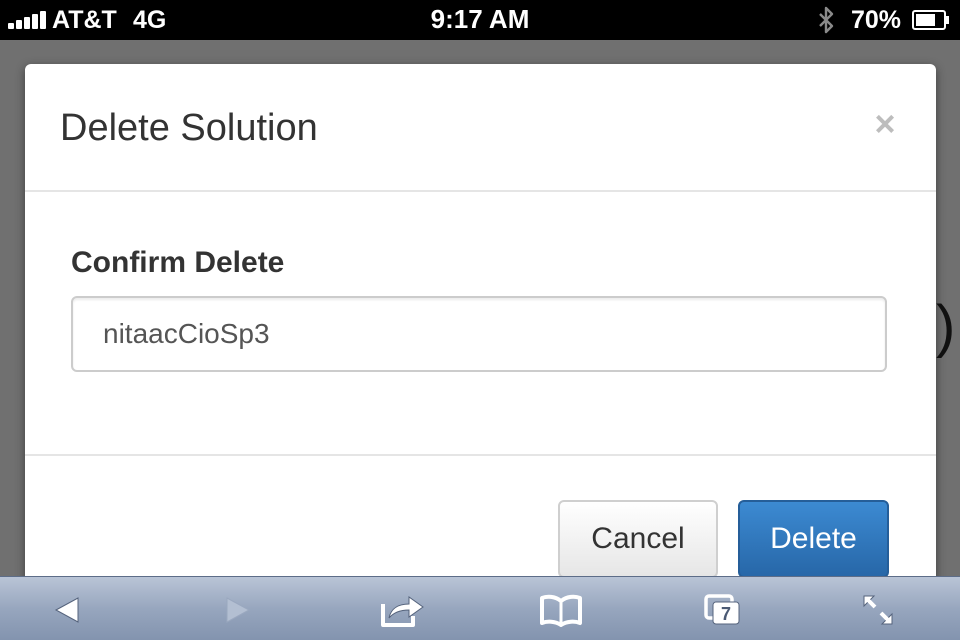 This screenshot has height=640, width=960. I want to click on tabs-icon: 7, so click(722, 609).